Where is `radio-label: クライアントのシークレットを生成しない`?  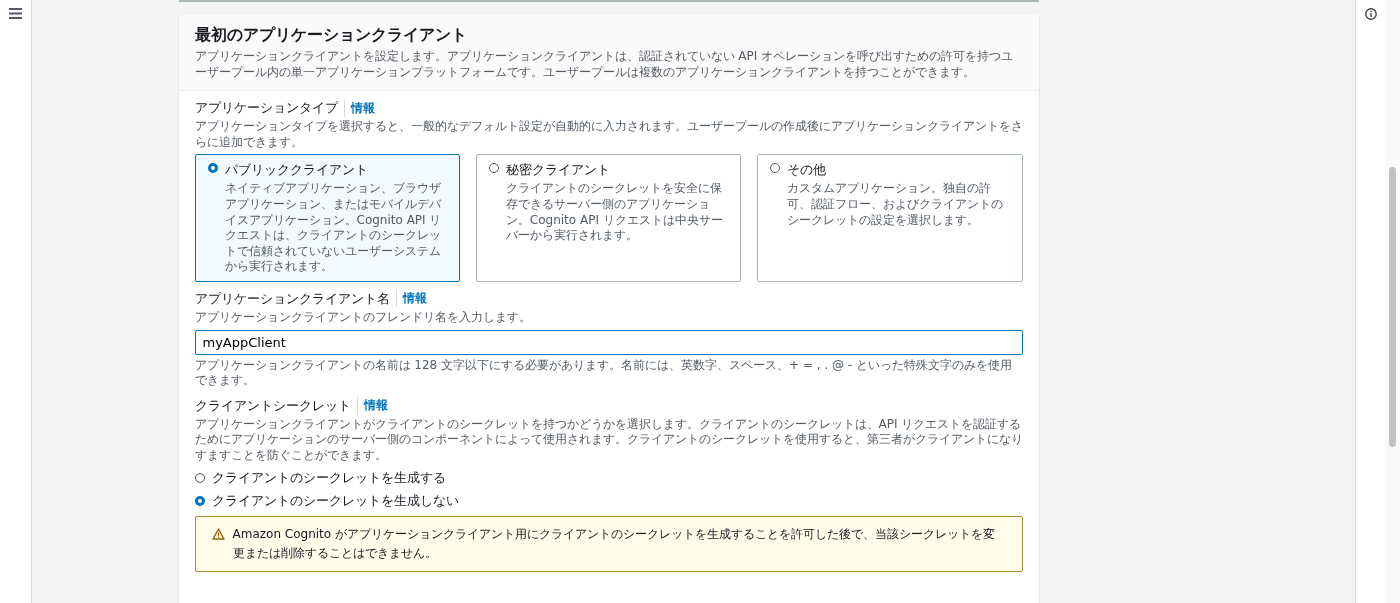
radio-label: クライアントのシークレットを生成しない is located at coordinates (335, 500).